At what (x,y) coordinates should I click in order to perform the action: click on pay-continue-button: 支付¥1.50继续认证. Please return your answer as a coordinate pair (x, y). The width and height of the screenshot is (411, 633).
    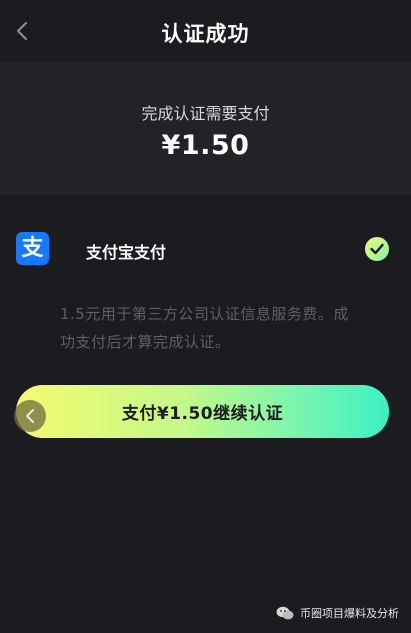
    Looking at the image, I should click on (202, 411).